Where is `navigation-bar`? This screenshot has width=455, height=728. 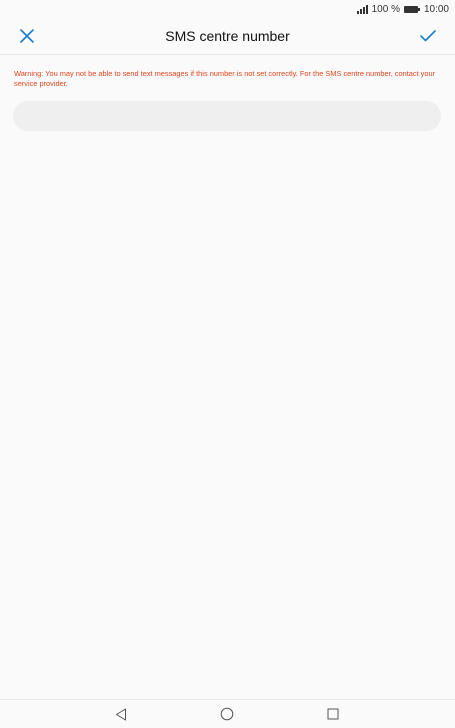
navigation-bar is located at coordinates (227, 713).